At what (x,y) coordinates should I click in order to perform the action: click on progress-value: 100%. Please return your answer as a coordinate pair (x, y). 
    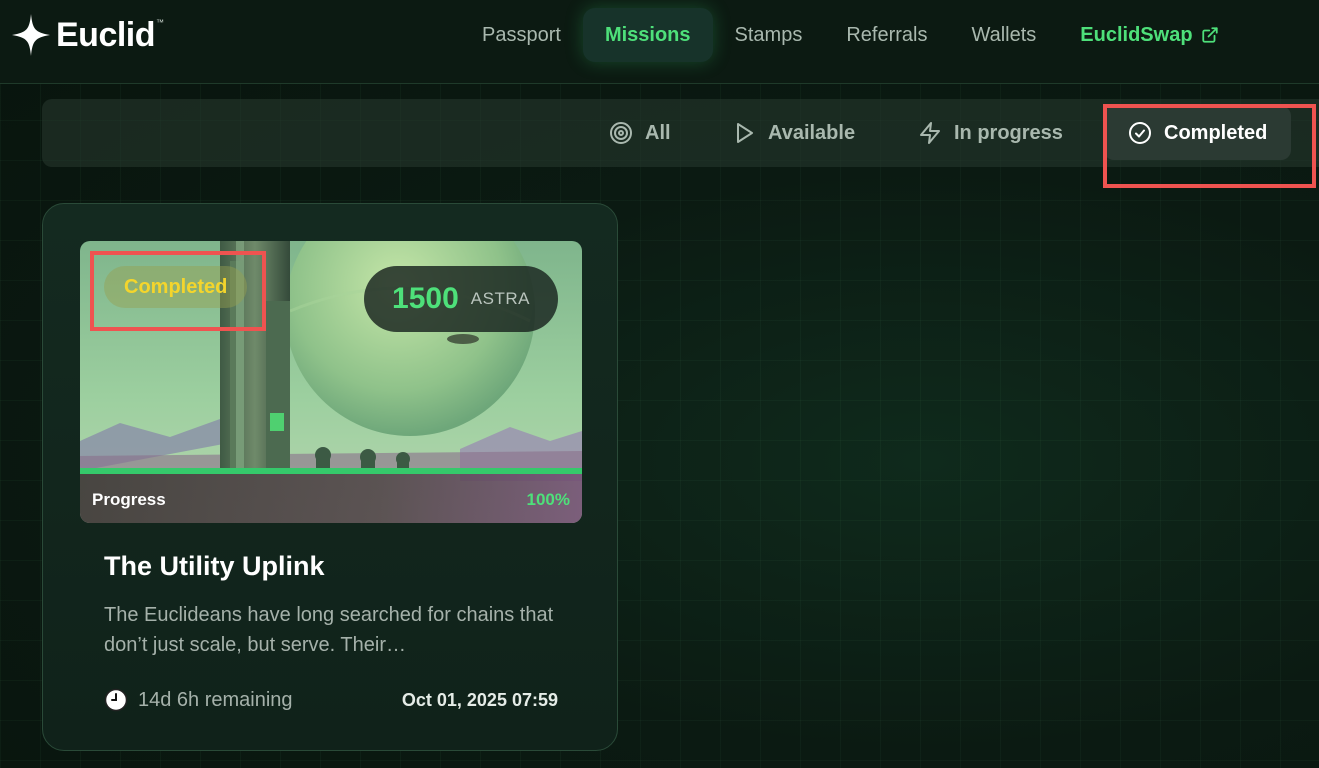
    Looking at the image, I should click on (548, 499).